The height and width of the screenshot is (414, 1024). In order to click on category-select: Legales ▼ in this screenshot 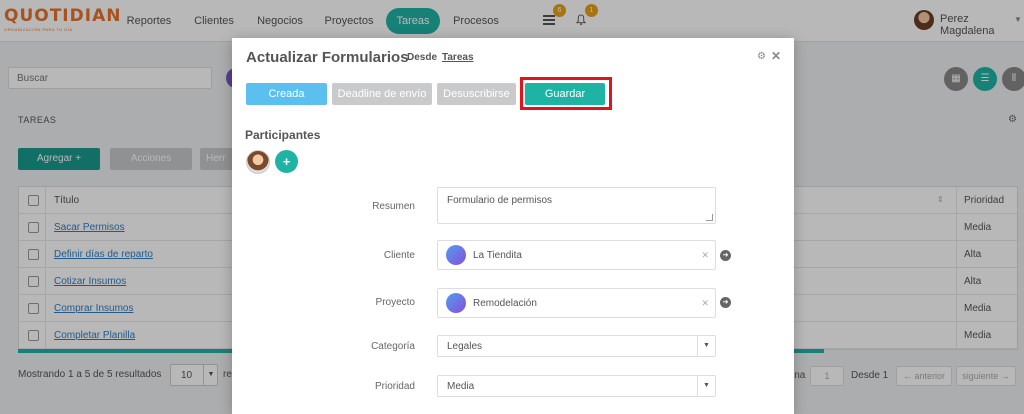, I will do `click(576, 346)`.